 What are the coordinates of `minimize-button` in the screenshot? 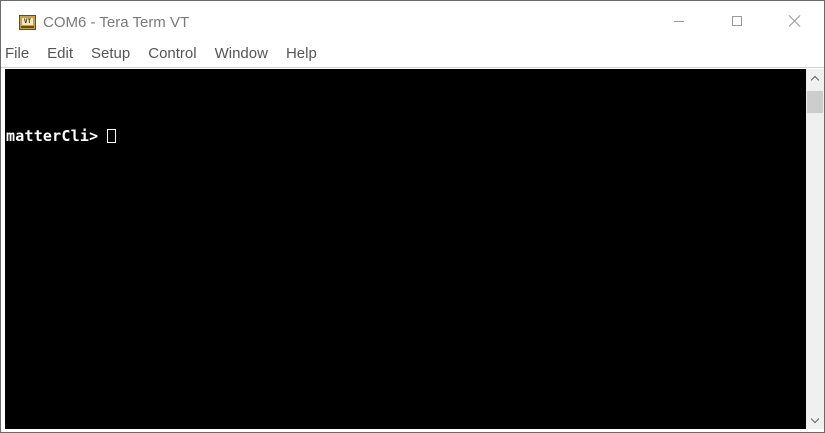 It's located at (679, 21).